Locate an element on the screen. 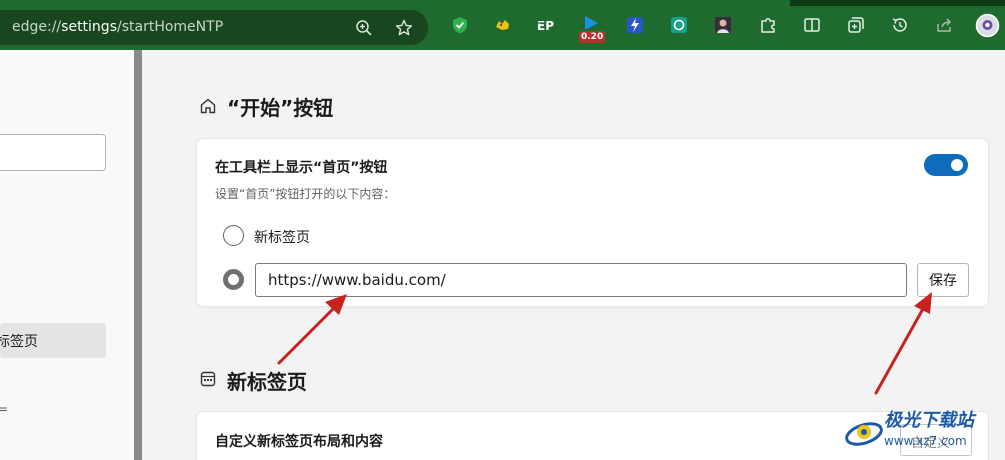 This screenshot has height=460, width=1005. puzzle-icon is located at coordinates (768, 25).